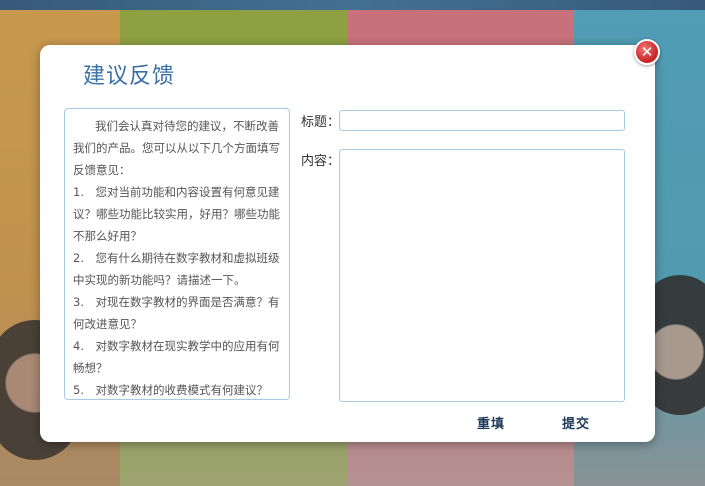  I want to click on dialog-title: 建议反馈, so click(129, 76).